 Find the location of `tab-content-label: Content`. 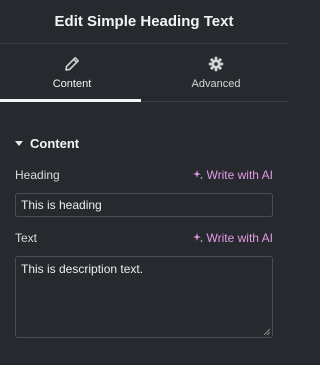

tab-content-label: Content is located at coordinates (72, 83).